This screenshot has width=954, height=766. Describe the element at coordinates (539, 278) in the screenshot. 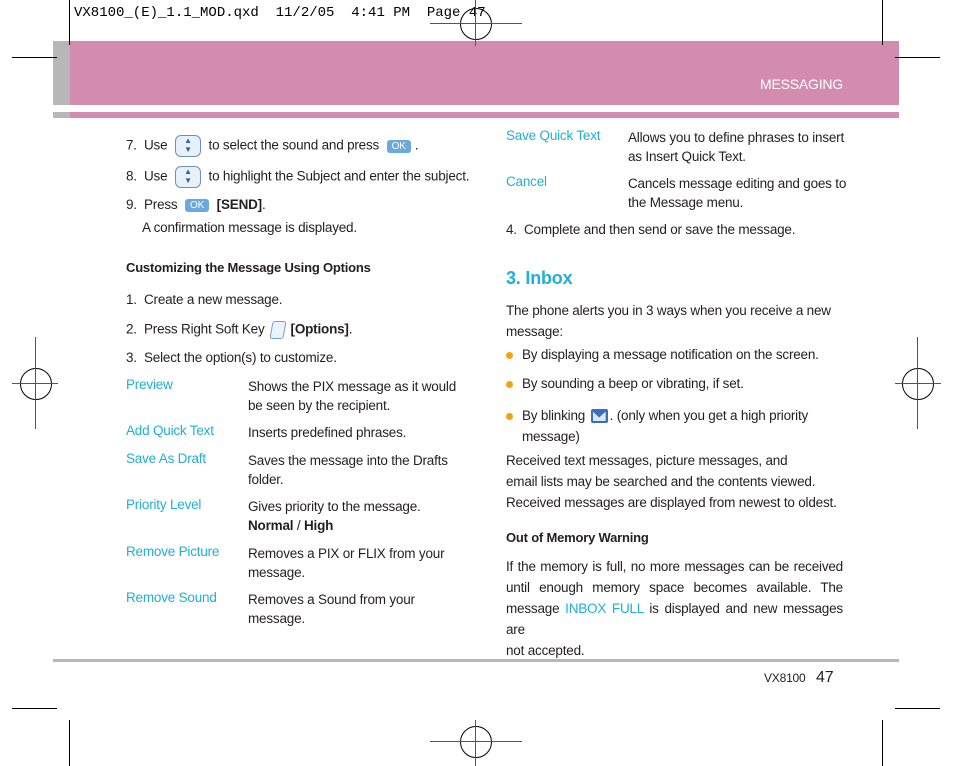

I see `inbox-heading: 3. Inbox` at that location.